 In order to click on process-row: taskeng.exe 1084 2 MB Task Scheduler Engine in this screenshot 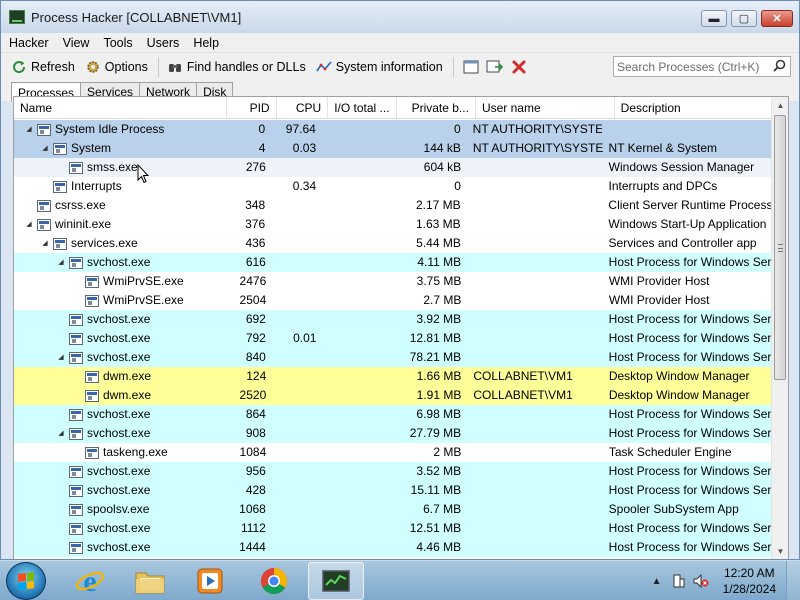, I will do `click(393, 452)`.